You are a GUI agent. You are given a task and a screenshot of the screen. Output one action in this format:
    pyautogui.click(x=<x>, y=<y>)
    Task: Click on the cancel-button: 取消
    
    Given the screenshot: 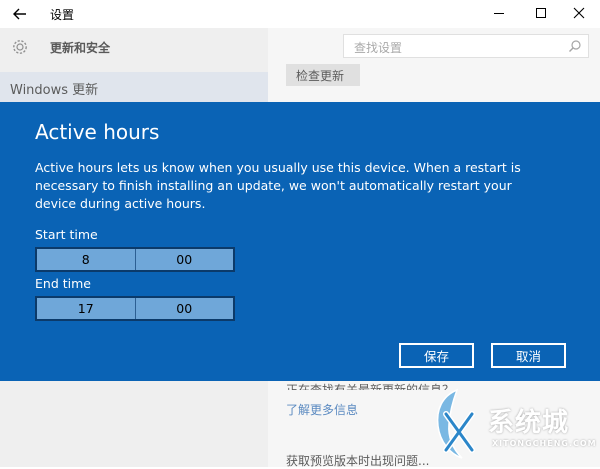 What is the action you would take?
    pyautogui.click(x=528, y=355)
    